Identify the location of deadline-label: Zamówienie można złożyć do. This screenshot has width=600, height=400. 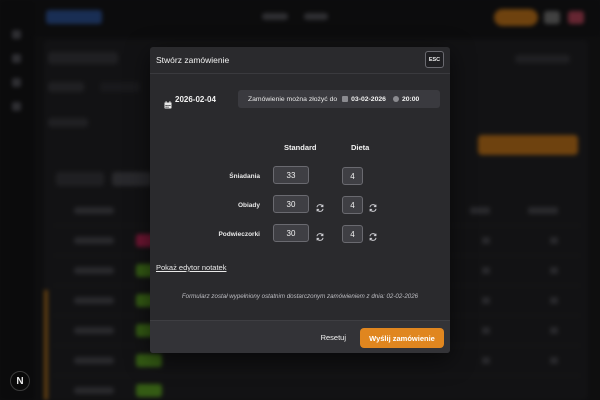
(293, 99).